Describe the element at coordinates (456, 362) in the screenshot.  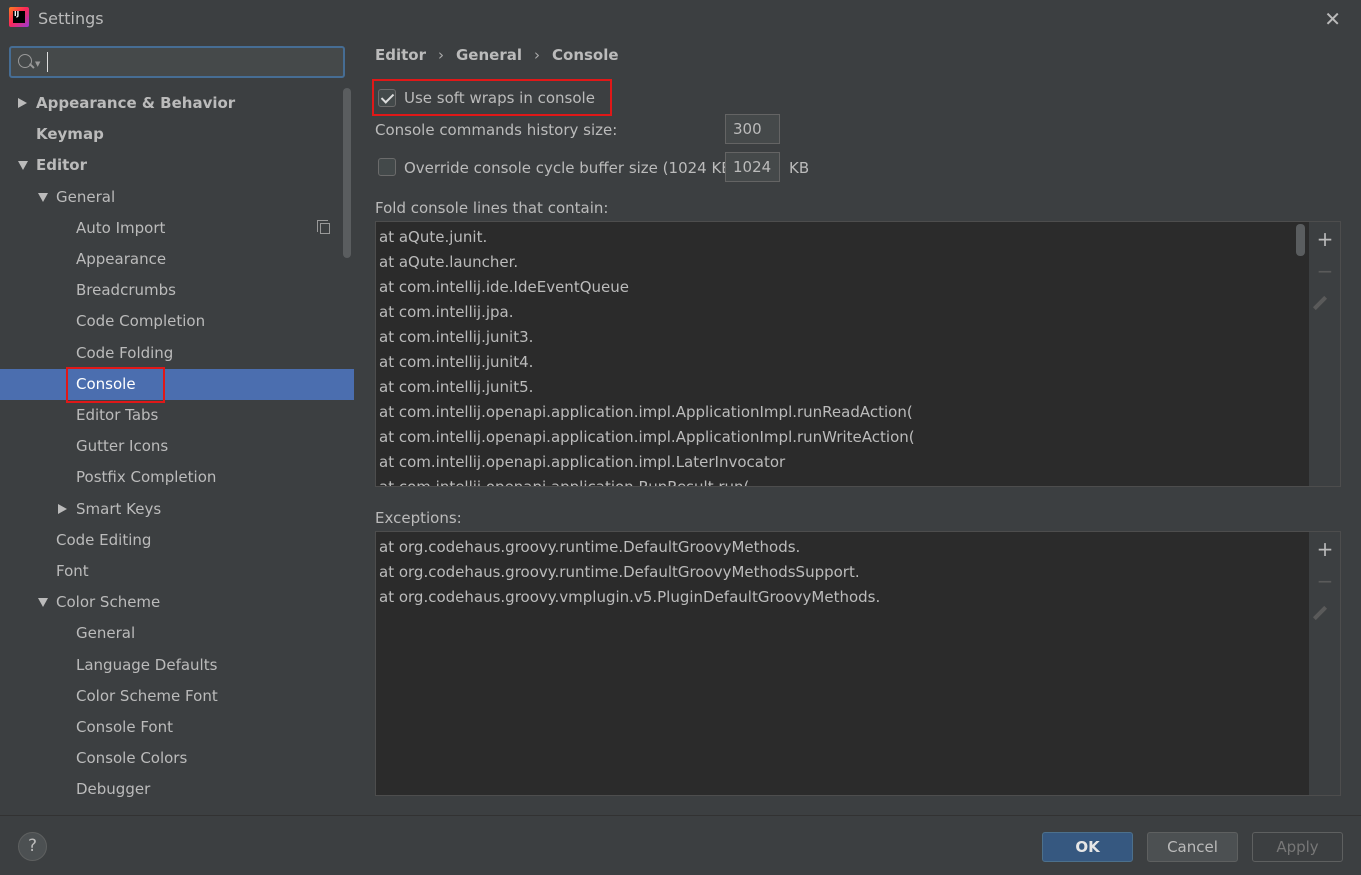
I see `fold-line-item: at com.intellij.junit4.` at that location.